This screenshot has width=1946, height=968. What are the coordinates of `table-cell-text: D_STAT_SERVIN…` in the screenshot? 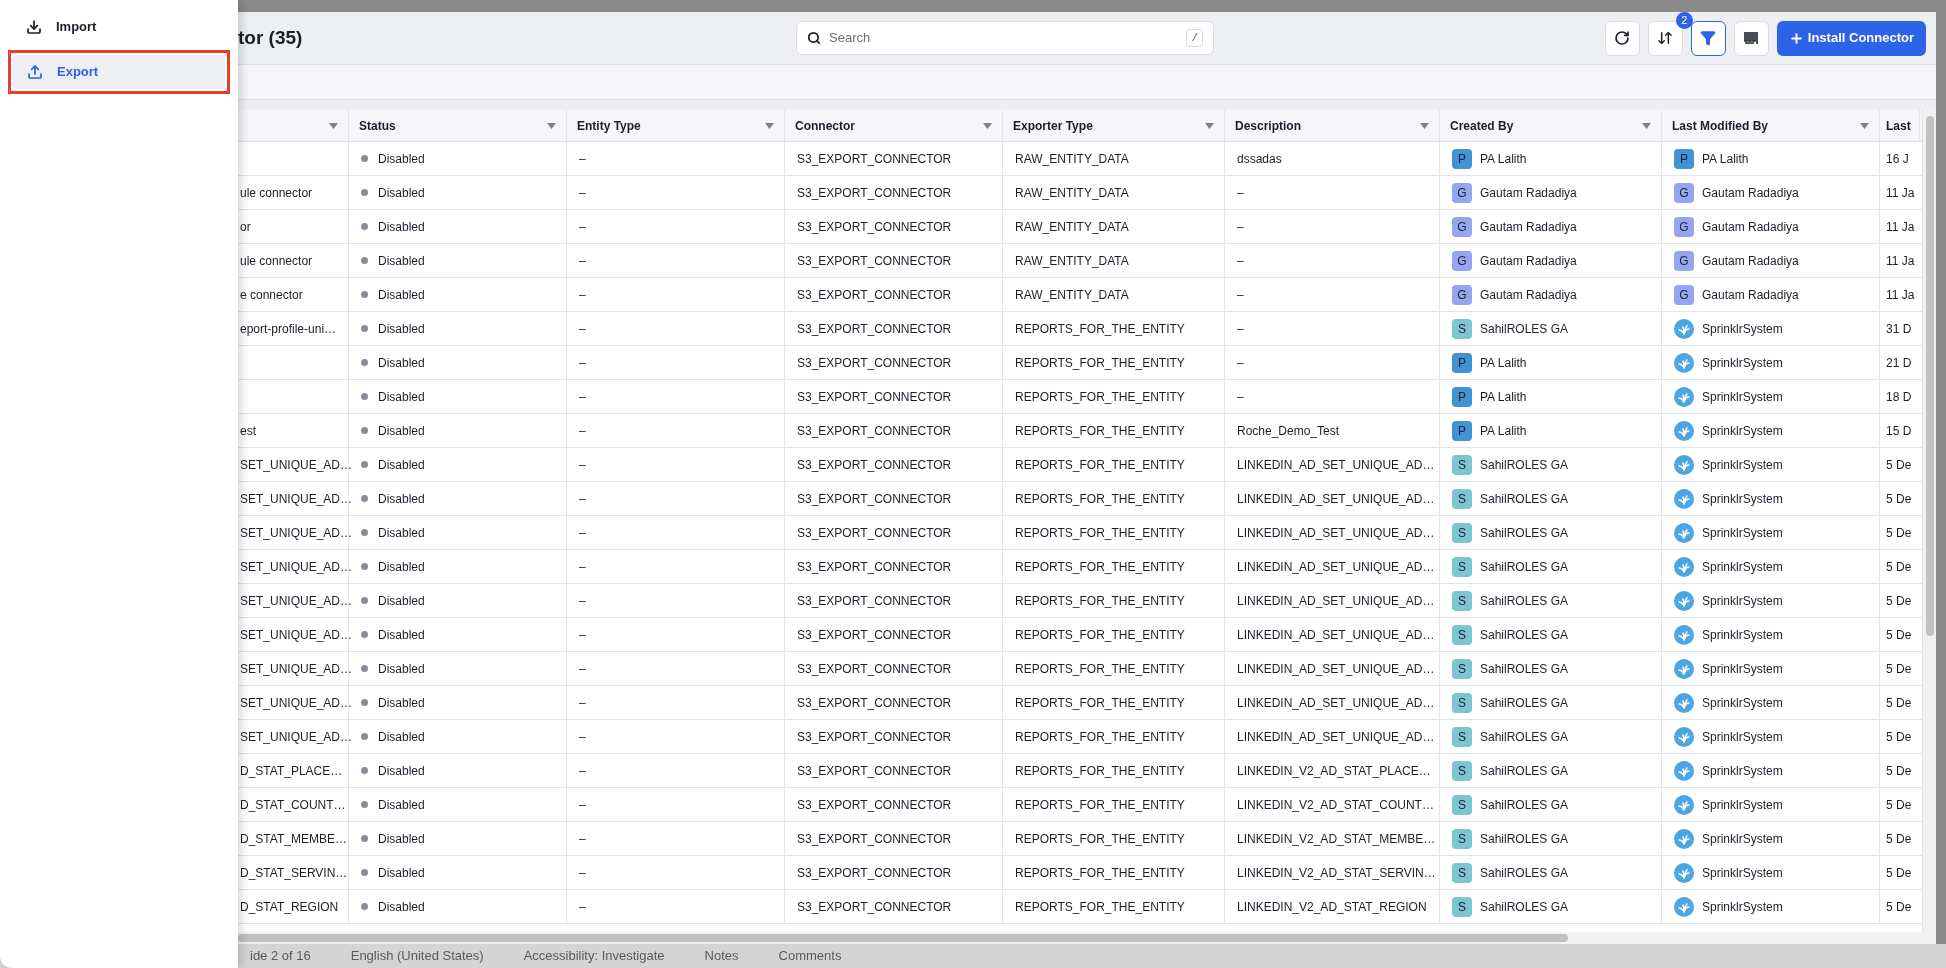 It's located at (294, 873).